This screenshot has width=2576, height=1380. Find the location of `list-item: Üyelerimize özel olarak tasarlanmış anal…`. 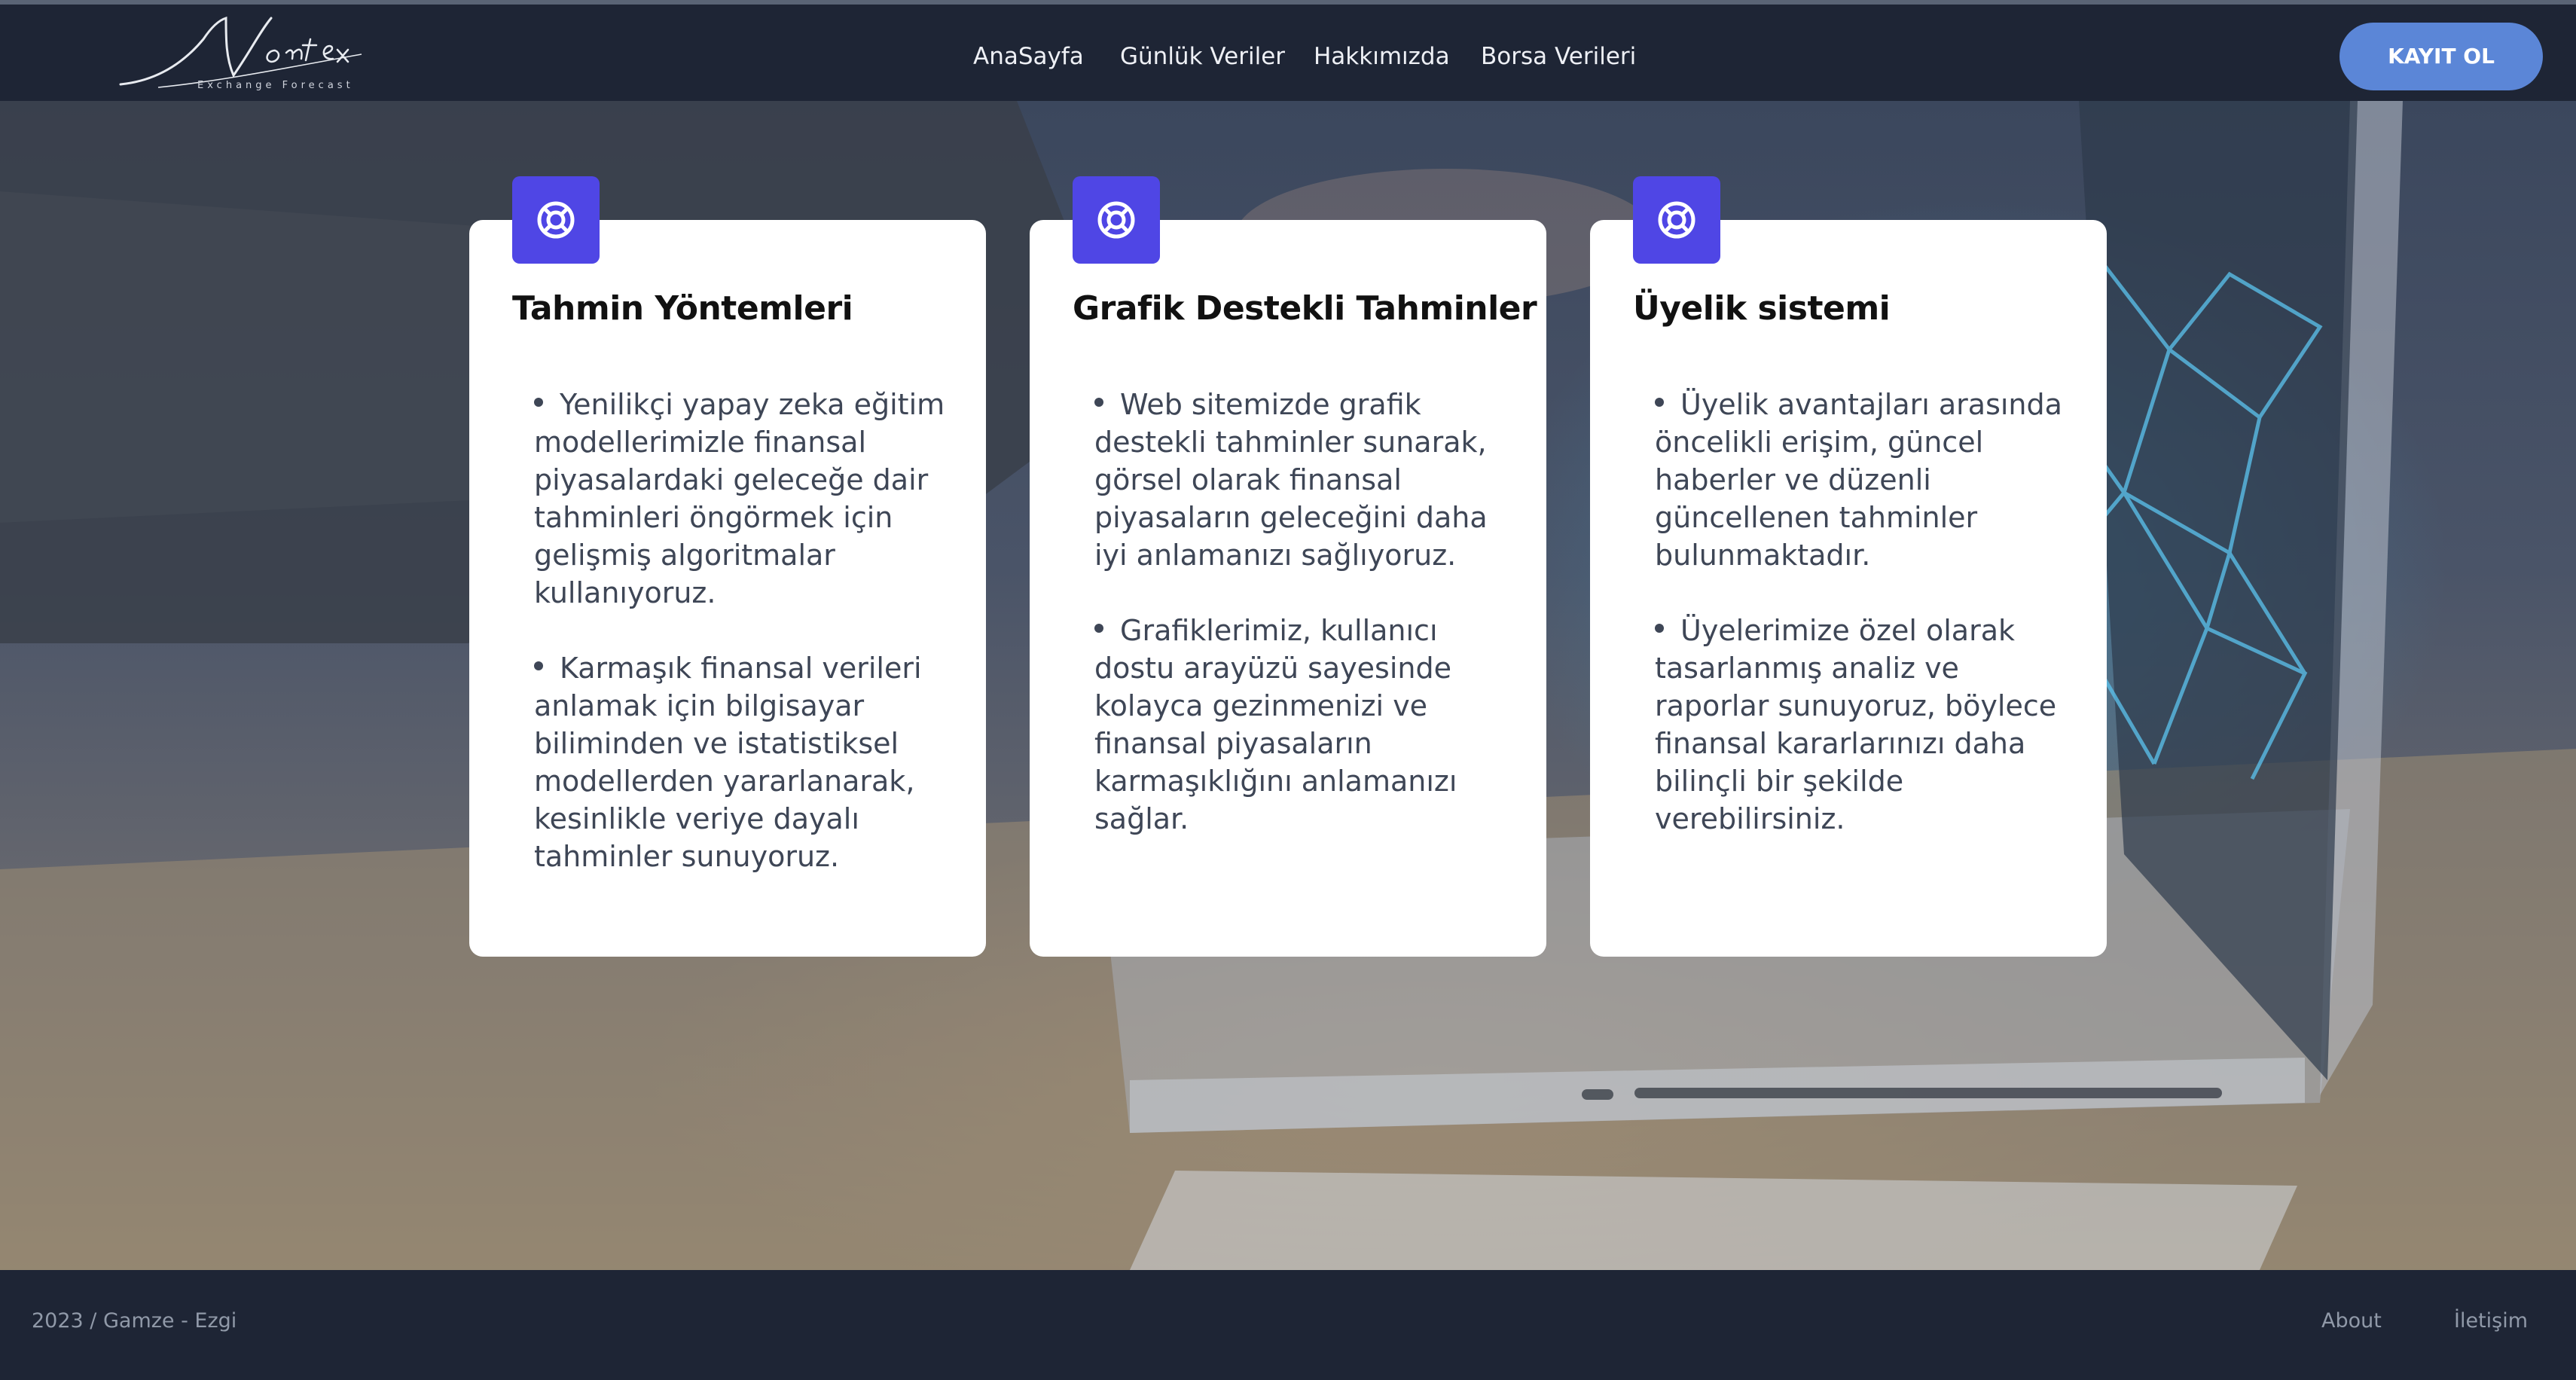

list-item: Üyelerimize özel olarak tasarlanmış anal… is located at coordinates (1856, 725).